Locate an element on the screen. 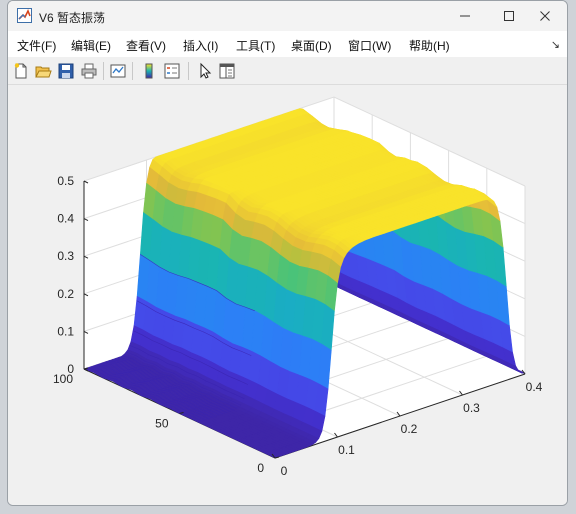 The height and width of the screenshot is (514, 576). x-tick-label: 0.2 is located at coordinates (409, 429).